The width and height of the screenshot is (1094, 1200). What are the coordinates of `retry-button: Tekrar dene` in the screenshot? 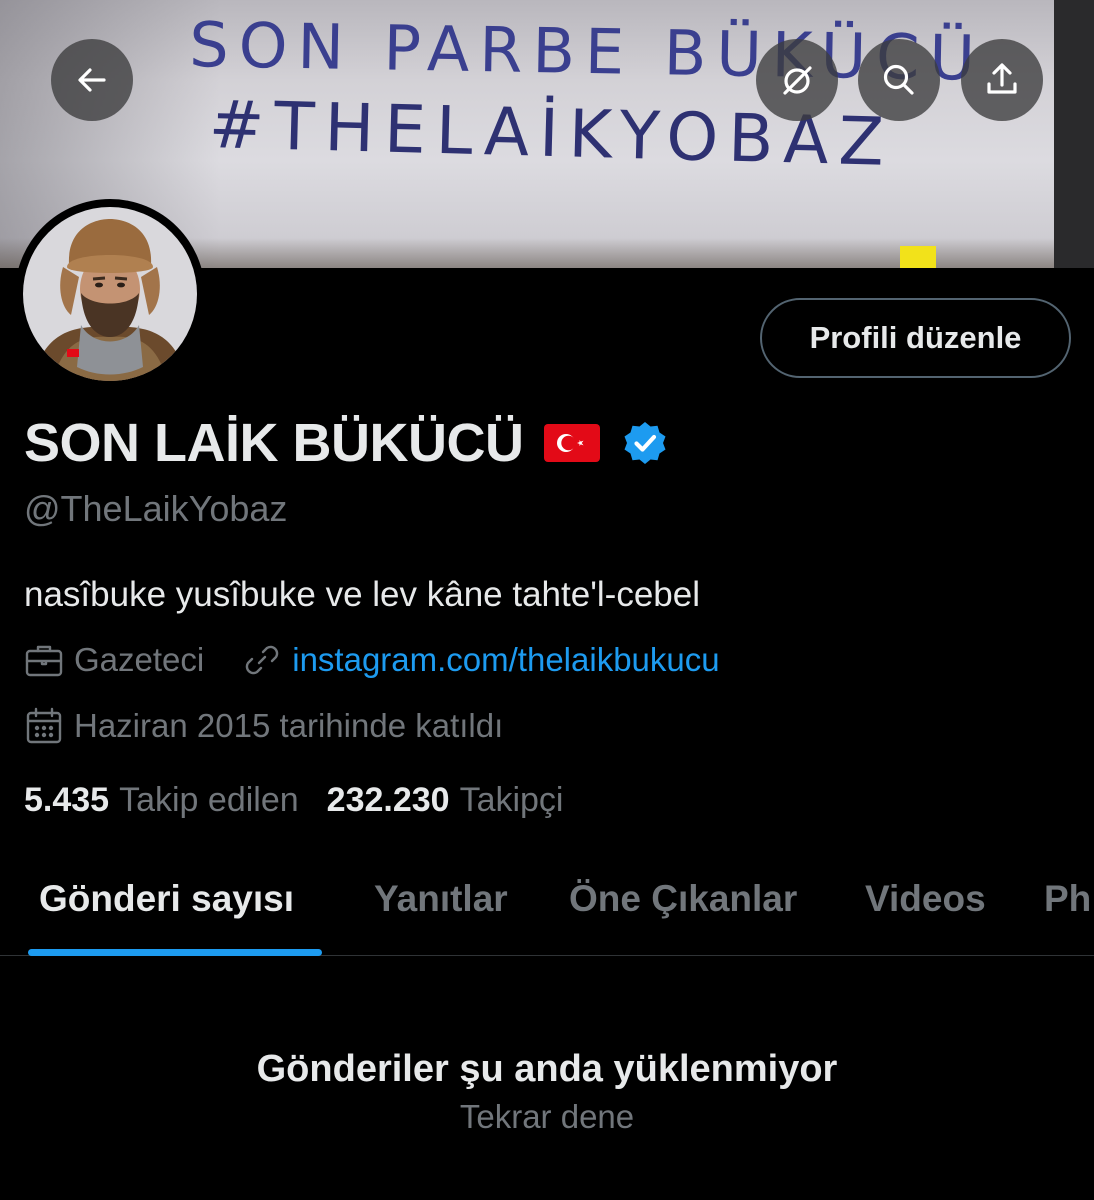 It's located at (547, 1117).